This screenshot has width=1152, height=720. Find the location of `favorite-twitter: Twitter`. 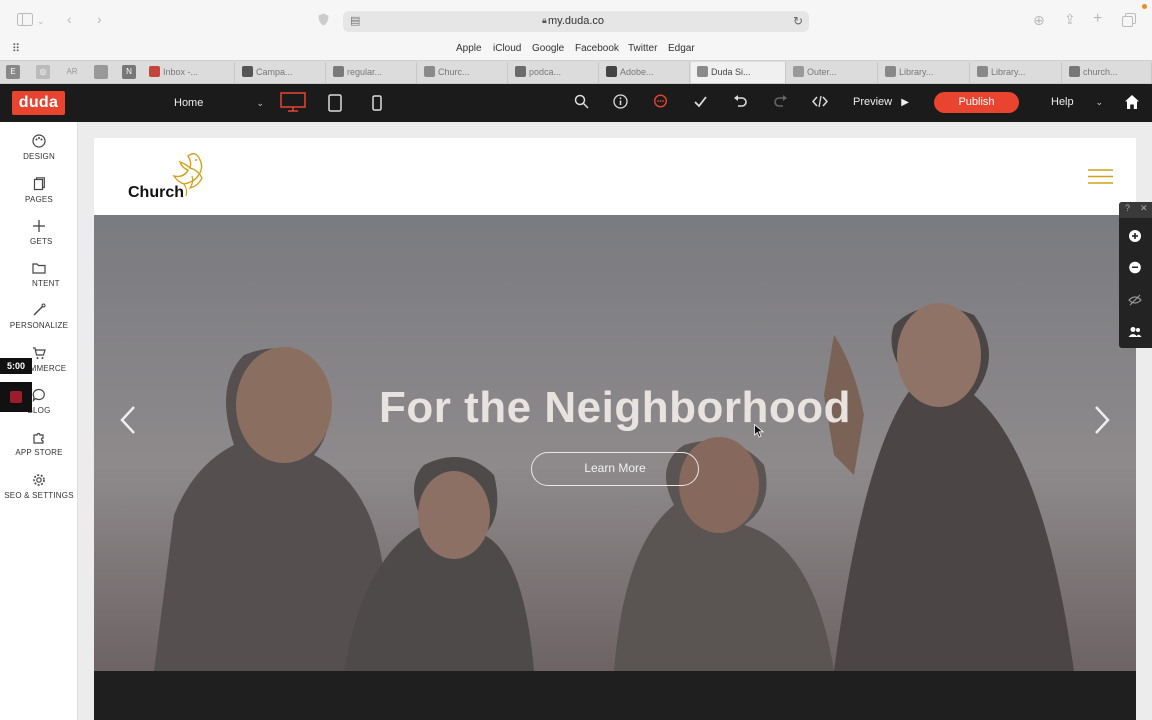

favorite-twitter: Twitter is located at coordinates (642, 48).